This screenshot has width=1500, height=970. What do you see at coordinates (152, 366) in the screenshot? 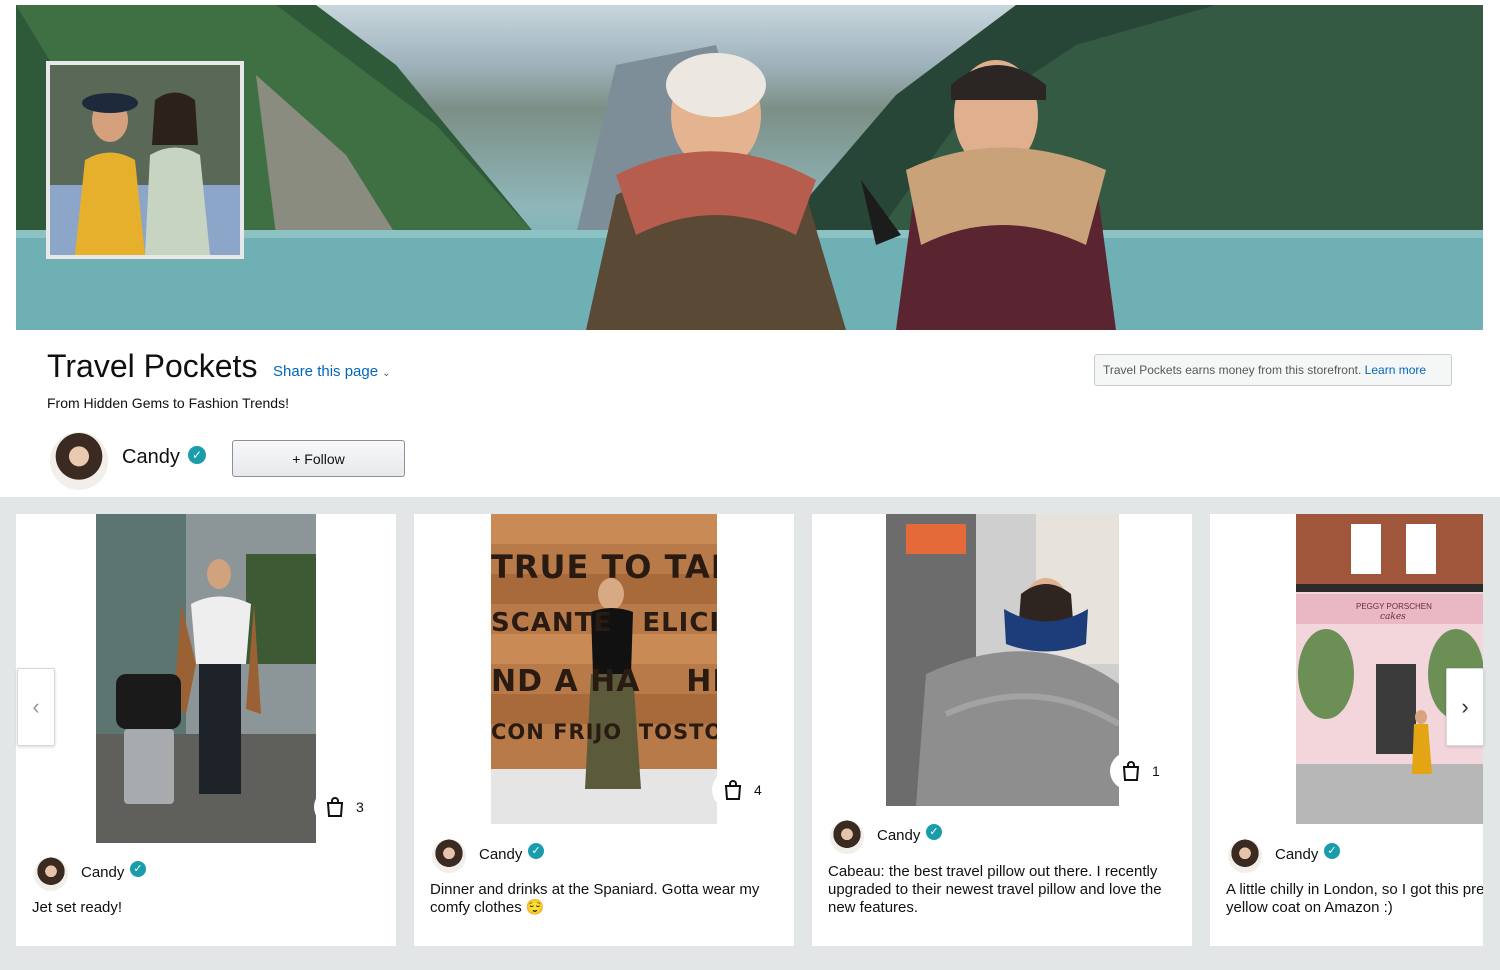
I see `store-title: Travel Pockets` at bounding box center [152, 366].